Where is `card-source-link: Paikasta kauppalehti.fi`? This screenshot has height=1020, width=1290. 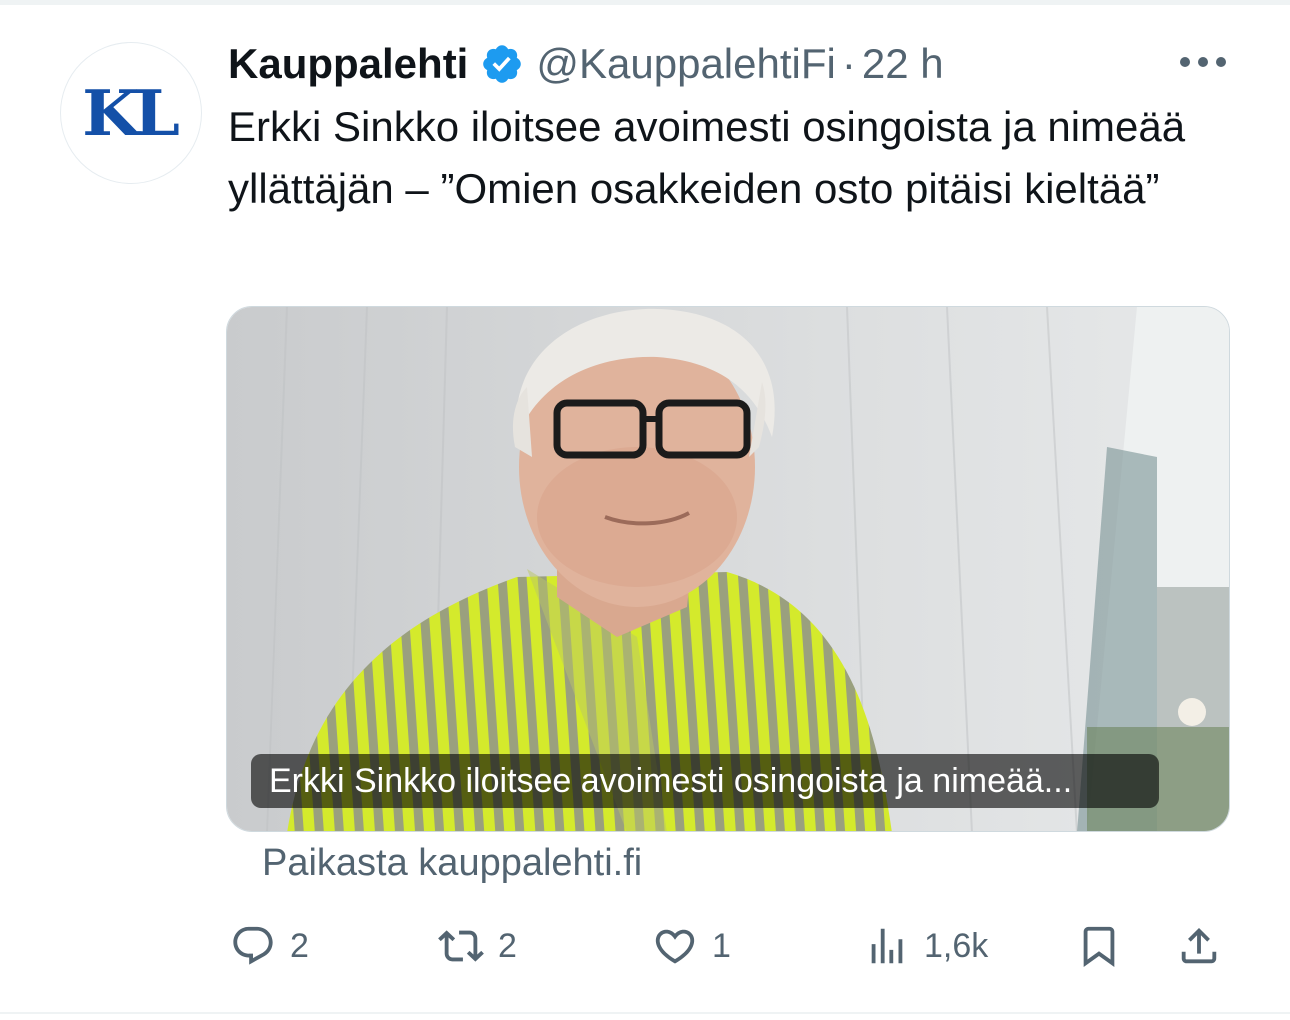 card-source-link: Paikasta kauppalehti.fi is located at coordinates (452, 863).